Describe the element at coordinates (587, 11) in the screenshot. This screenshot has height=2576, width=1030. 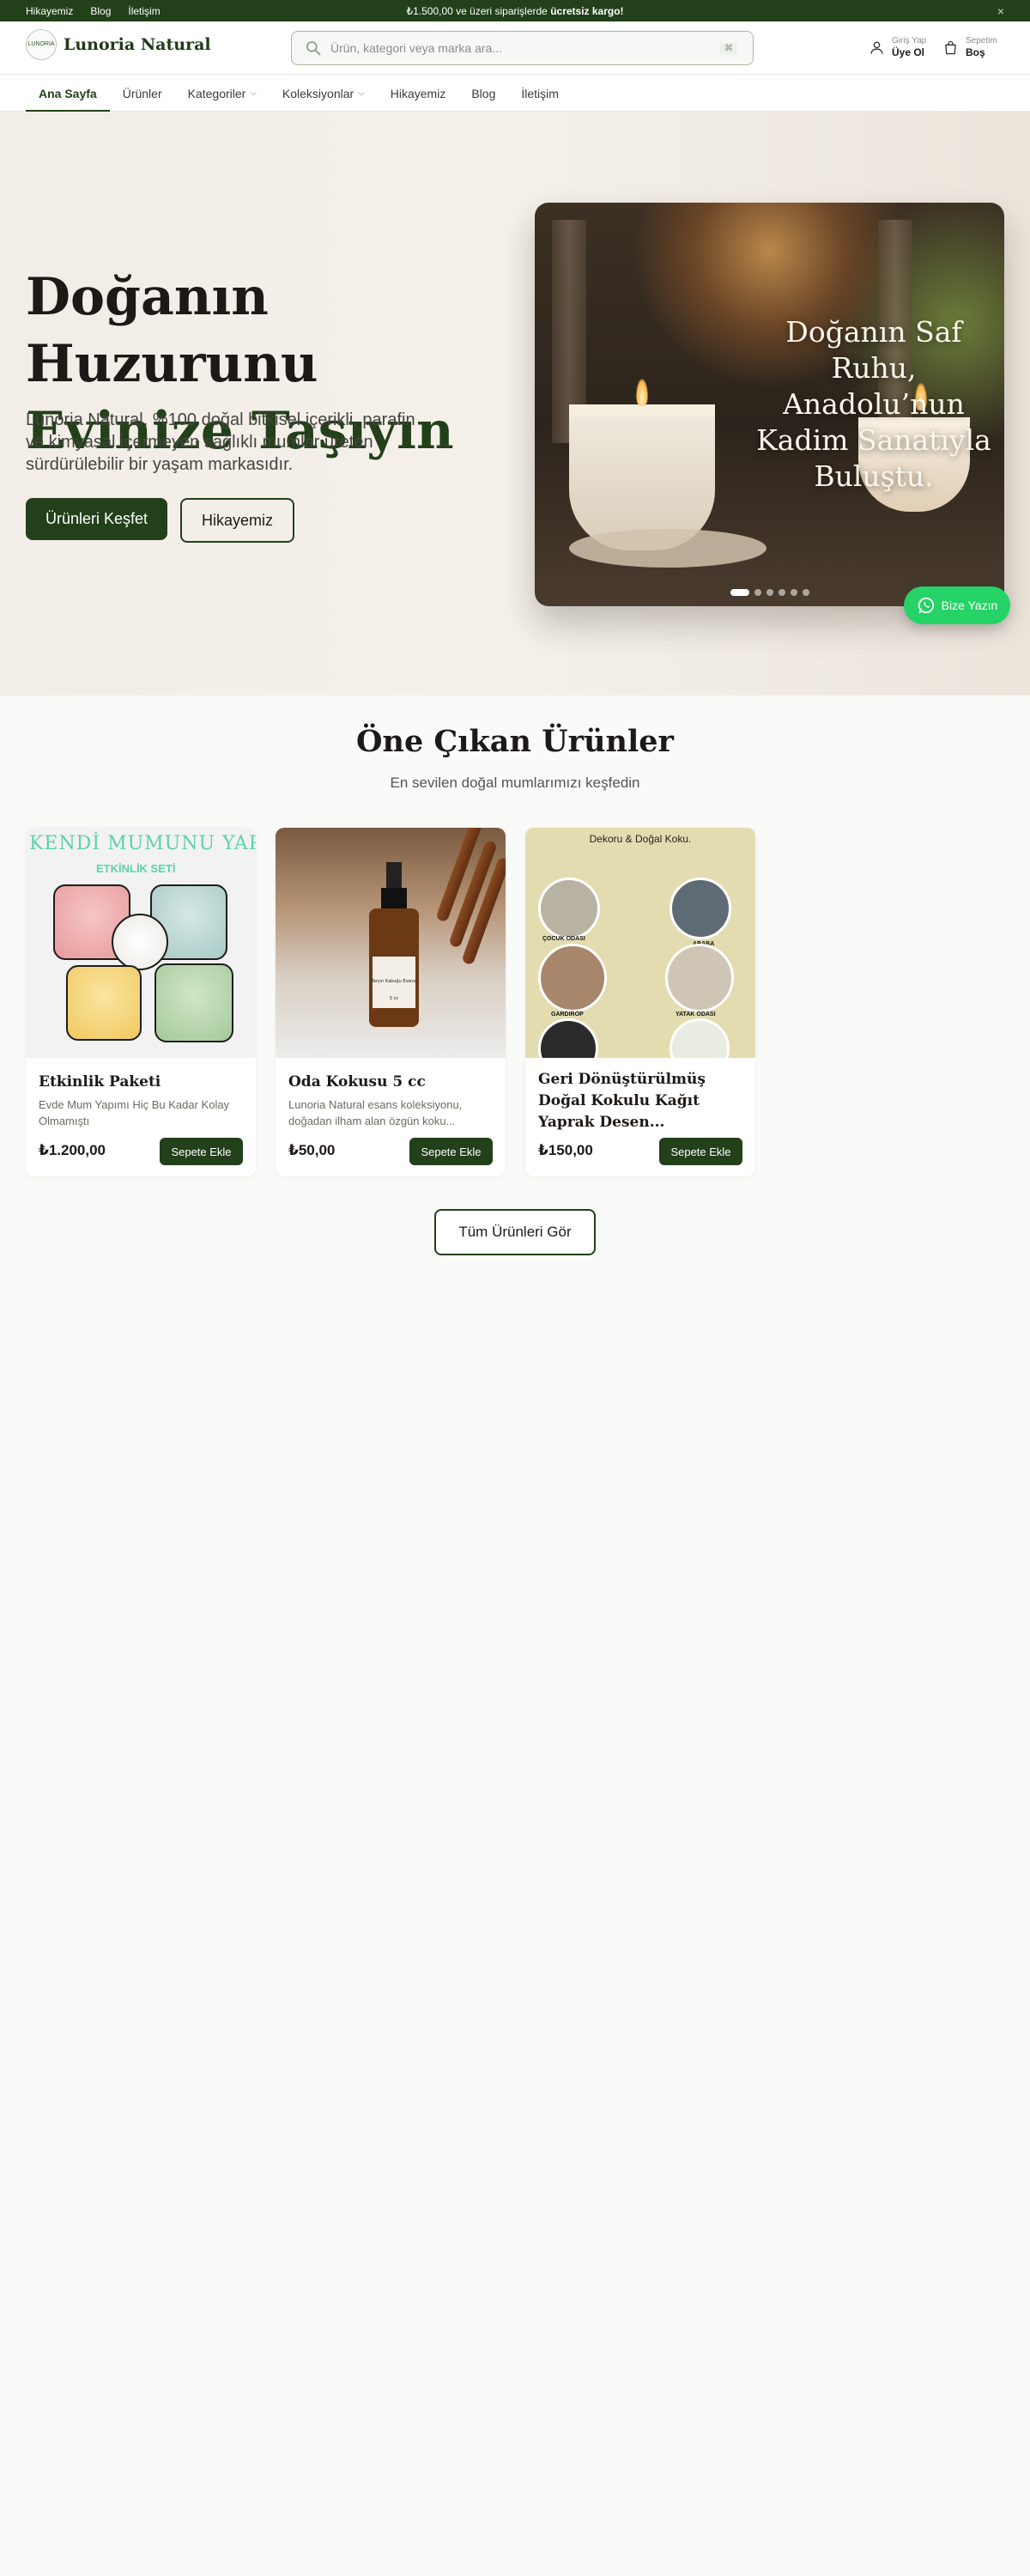
I see `promo-highlight: ücretsiz kargo!` at that location.